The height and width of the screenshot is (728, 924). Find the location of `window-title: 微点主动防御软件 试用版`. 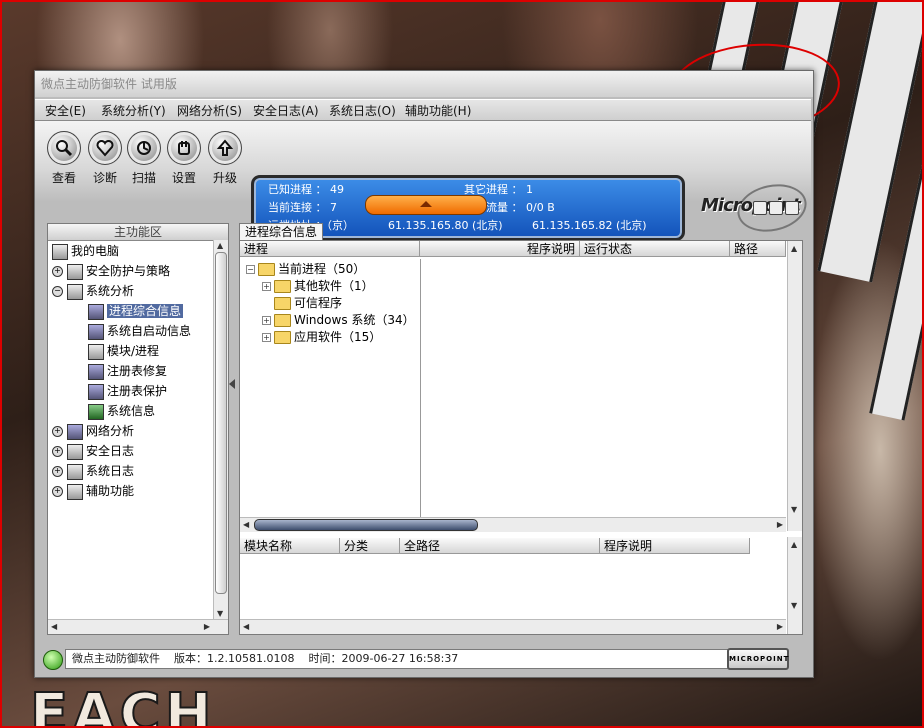

window-title: 微点主动防御软件 试用版 is located at coordinates (424, 84).